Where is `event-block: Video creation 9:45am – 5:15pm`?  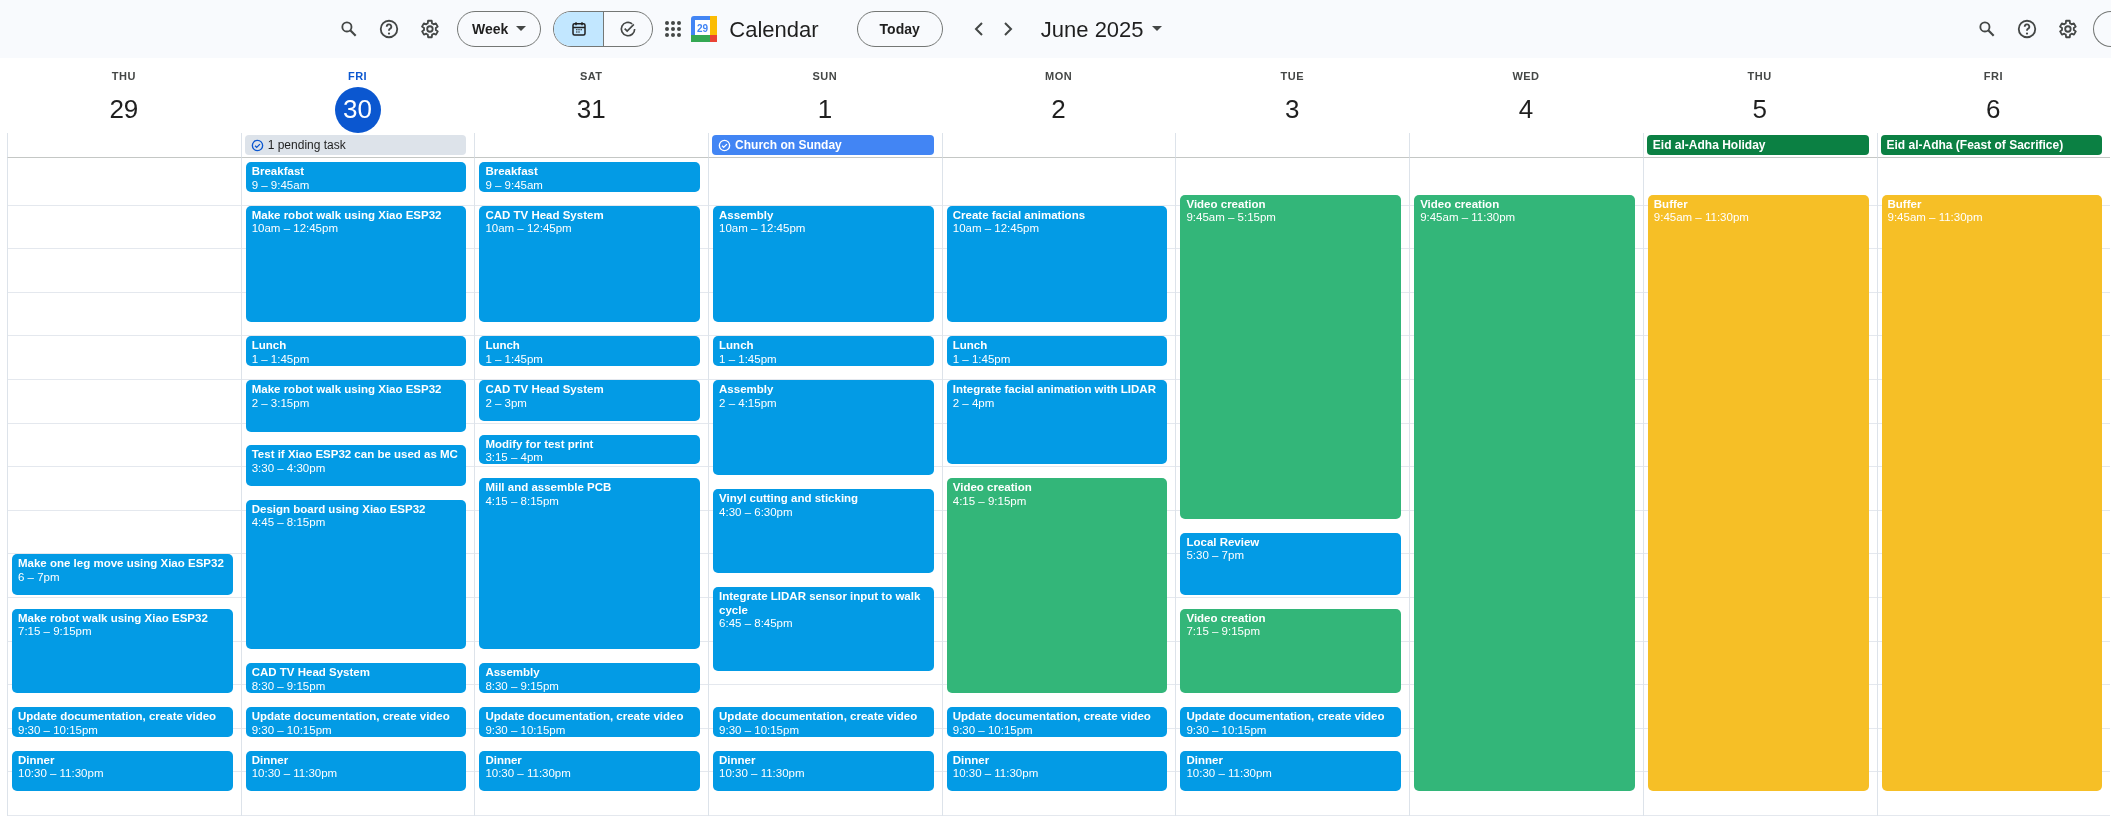 event-block: Video creation 9:45am – 5:15pm is located at coordinates (1291, 356).